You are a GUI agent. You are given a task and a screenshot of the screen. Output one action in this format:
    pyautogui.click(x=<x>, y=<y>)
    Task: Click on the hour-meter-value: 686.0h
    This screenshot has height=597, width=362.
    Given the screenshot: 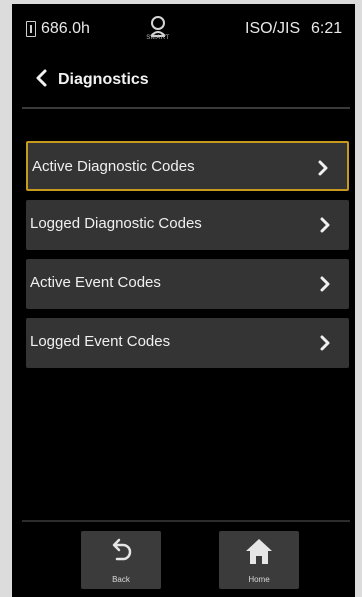 What is the action you would take?
    pyautogui.click(x=65, y=28)
    